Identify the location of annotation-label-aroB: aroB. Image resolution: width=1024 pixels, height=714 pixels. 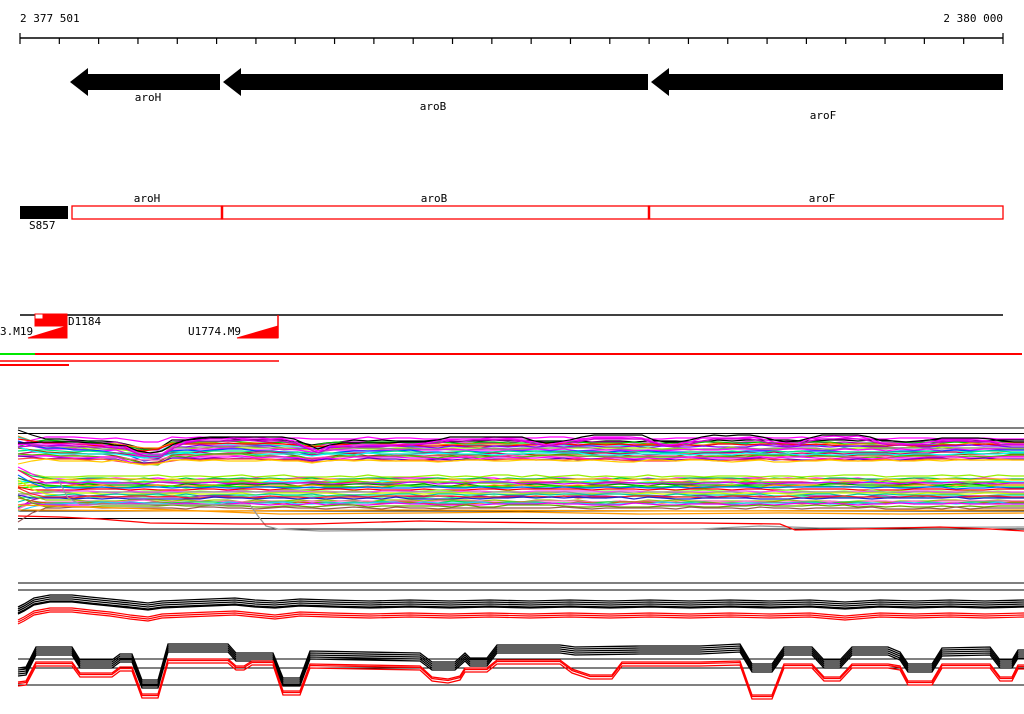
(434, 198).